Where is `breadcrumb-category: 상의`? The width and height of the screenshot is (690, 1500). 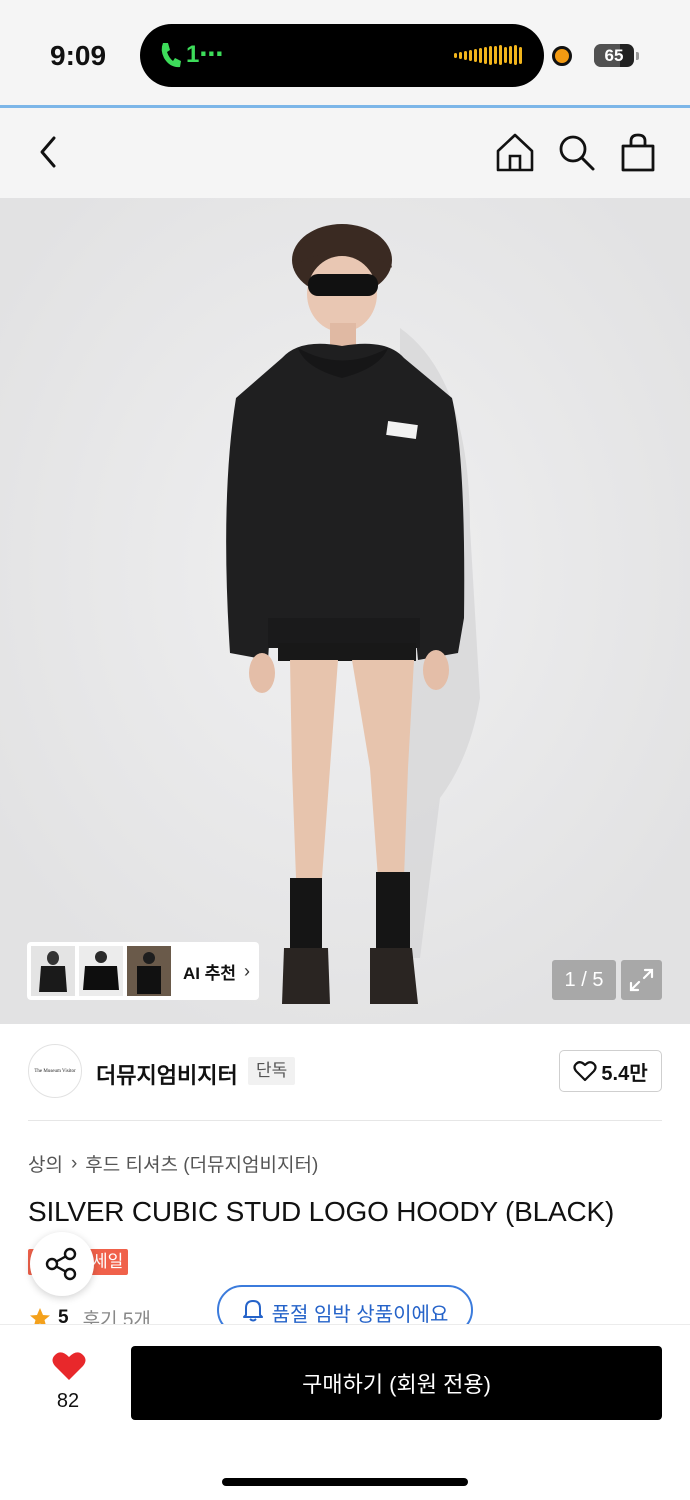
breadcrumb-category: 상의 is located at coordinates (45, 1163).